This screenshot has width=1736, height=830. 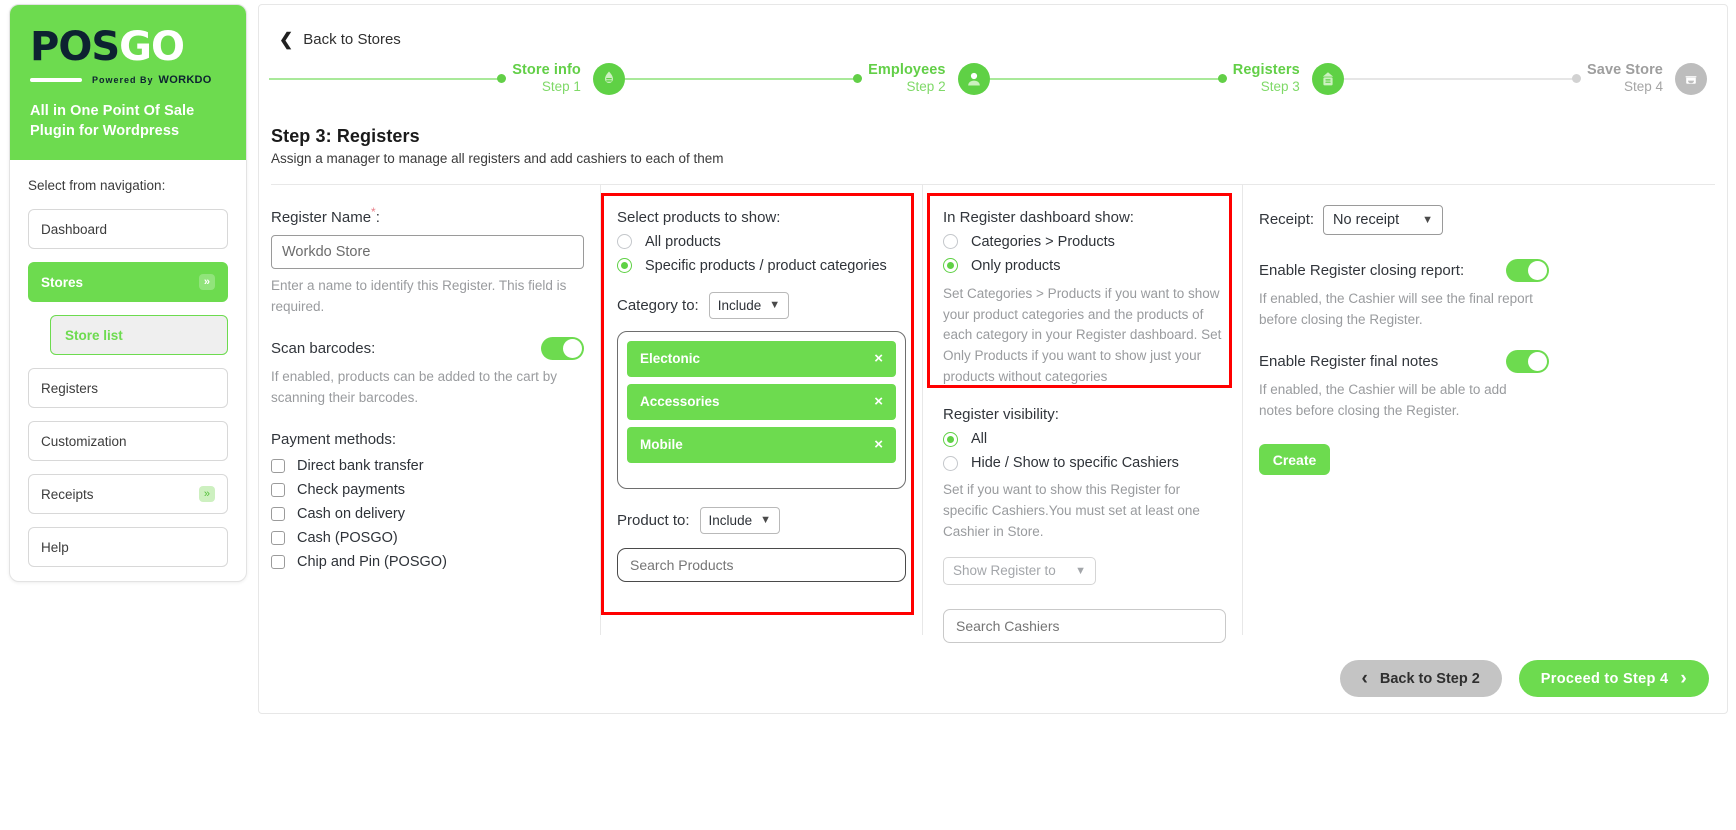 What do you see at coordinates (653, 520) in the screenshot?
I see `product-to-label: Product to:` at bounding box center [653, 520].